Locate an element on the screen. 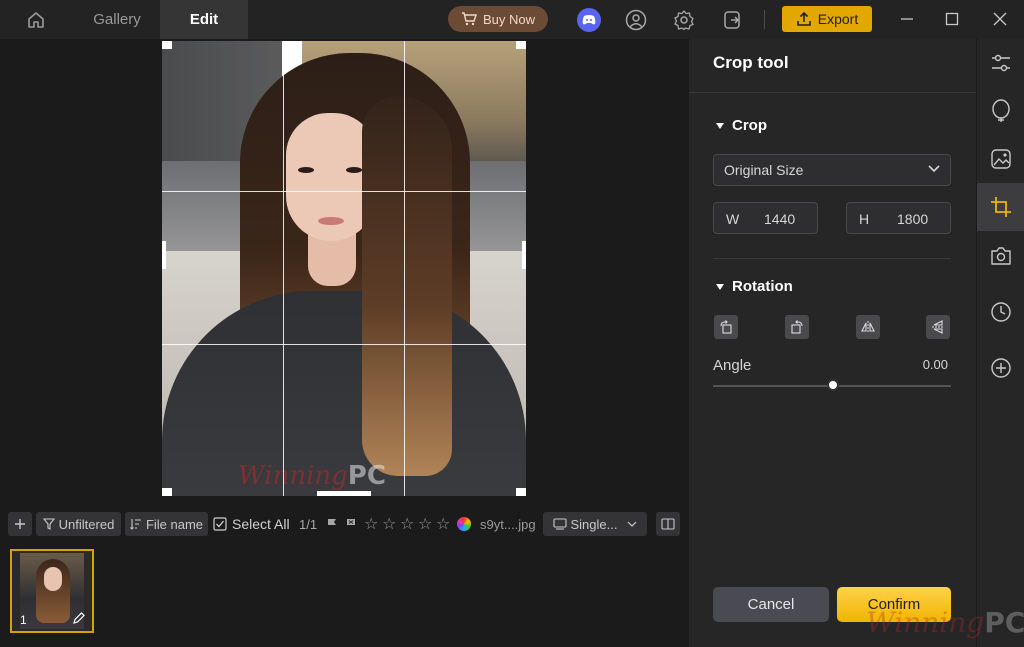 The image size is (1024, 647). rotate-left-button is located at coordinates (726, 327).